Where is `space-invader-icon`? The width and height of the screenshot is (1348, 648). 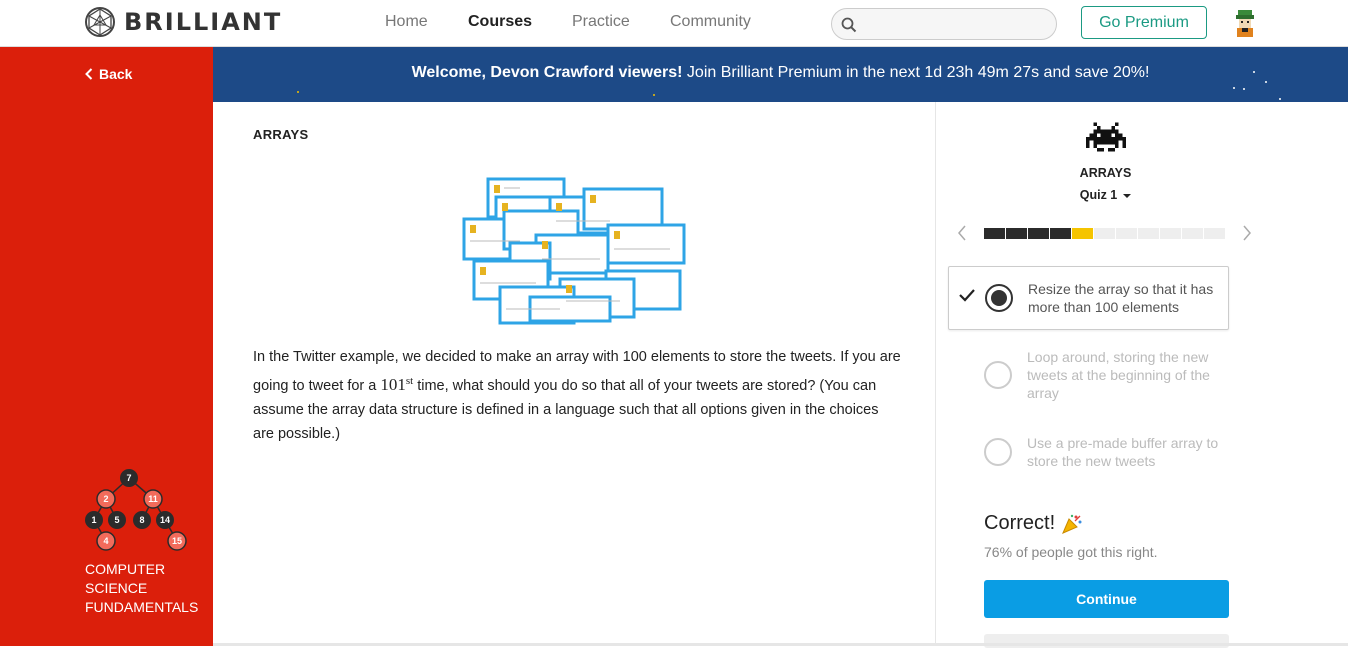 space-invader-icon is located at coordinates (1106, 137).